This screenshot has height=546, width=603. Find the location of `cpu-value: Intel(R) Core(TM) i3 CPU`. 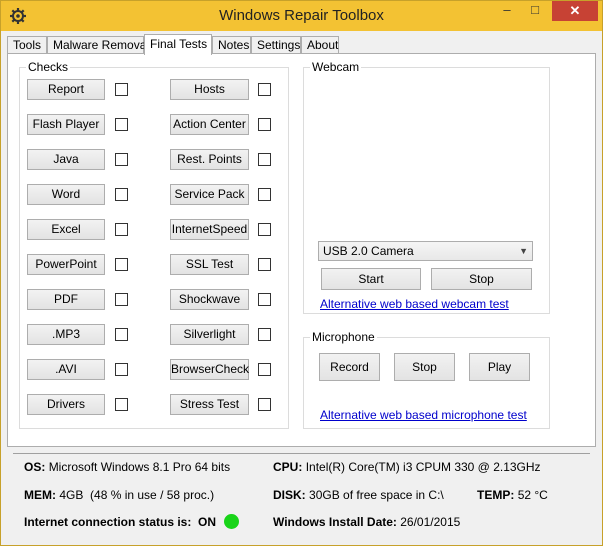

cpu-value: Intel(R) Core(TM) i3 CPU is located at coordinates (373, 467).